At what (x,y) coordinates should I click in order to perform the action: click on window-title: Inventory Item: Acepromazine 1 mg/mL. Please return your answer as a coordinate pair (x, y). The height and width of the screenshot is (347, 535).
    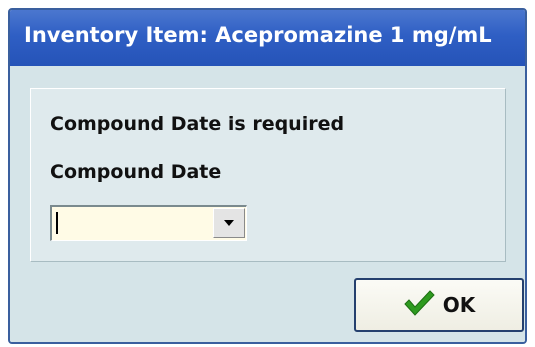
    Looking at the image, I should click on (258, 35).